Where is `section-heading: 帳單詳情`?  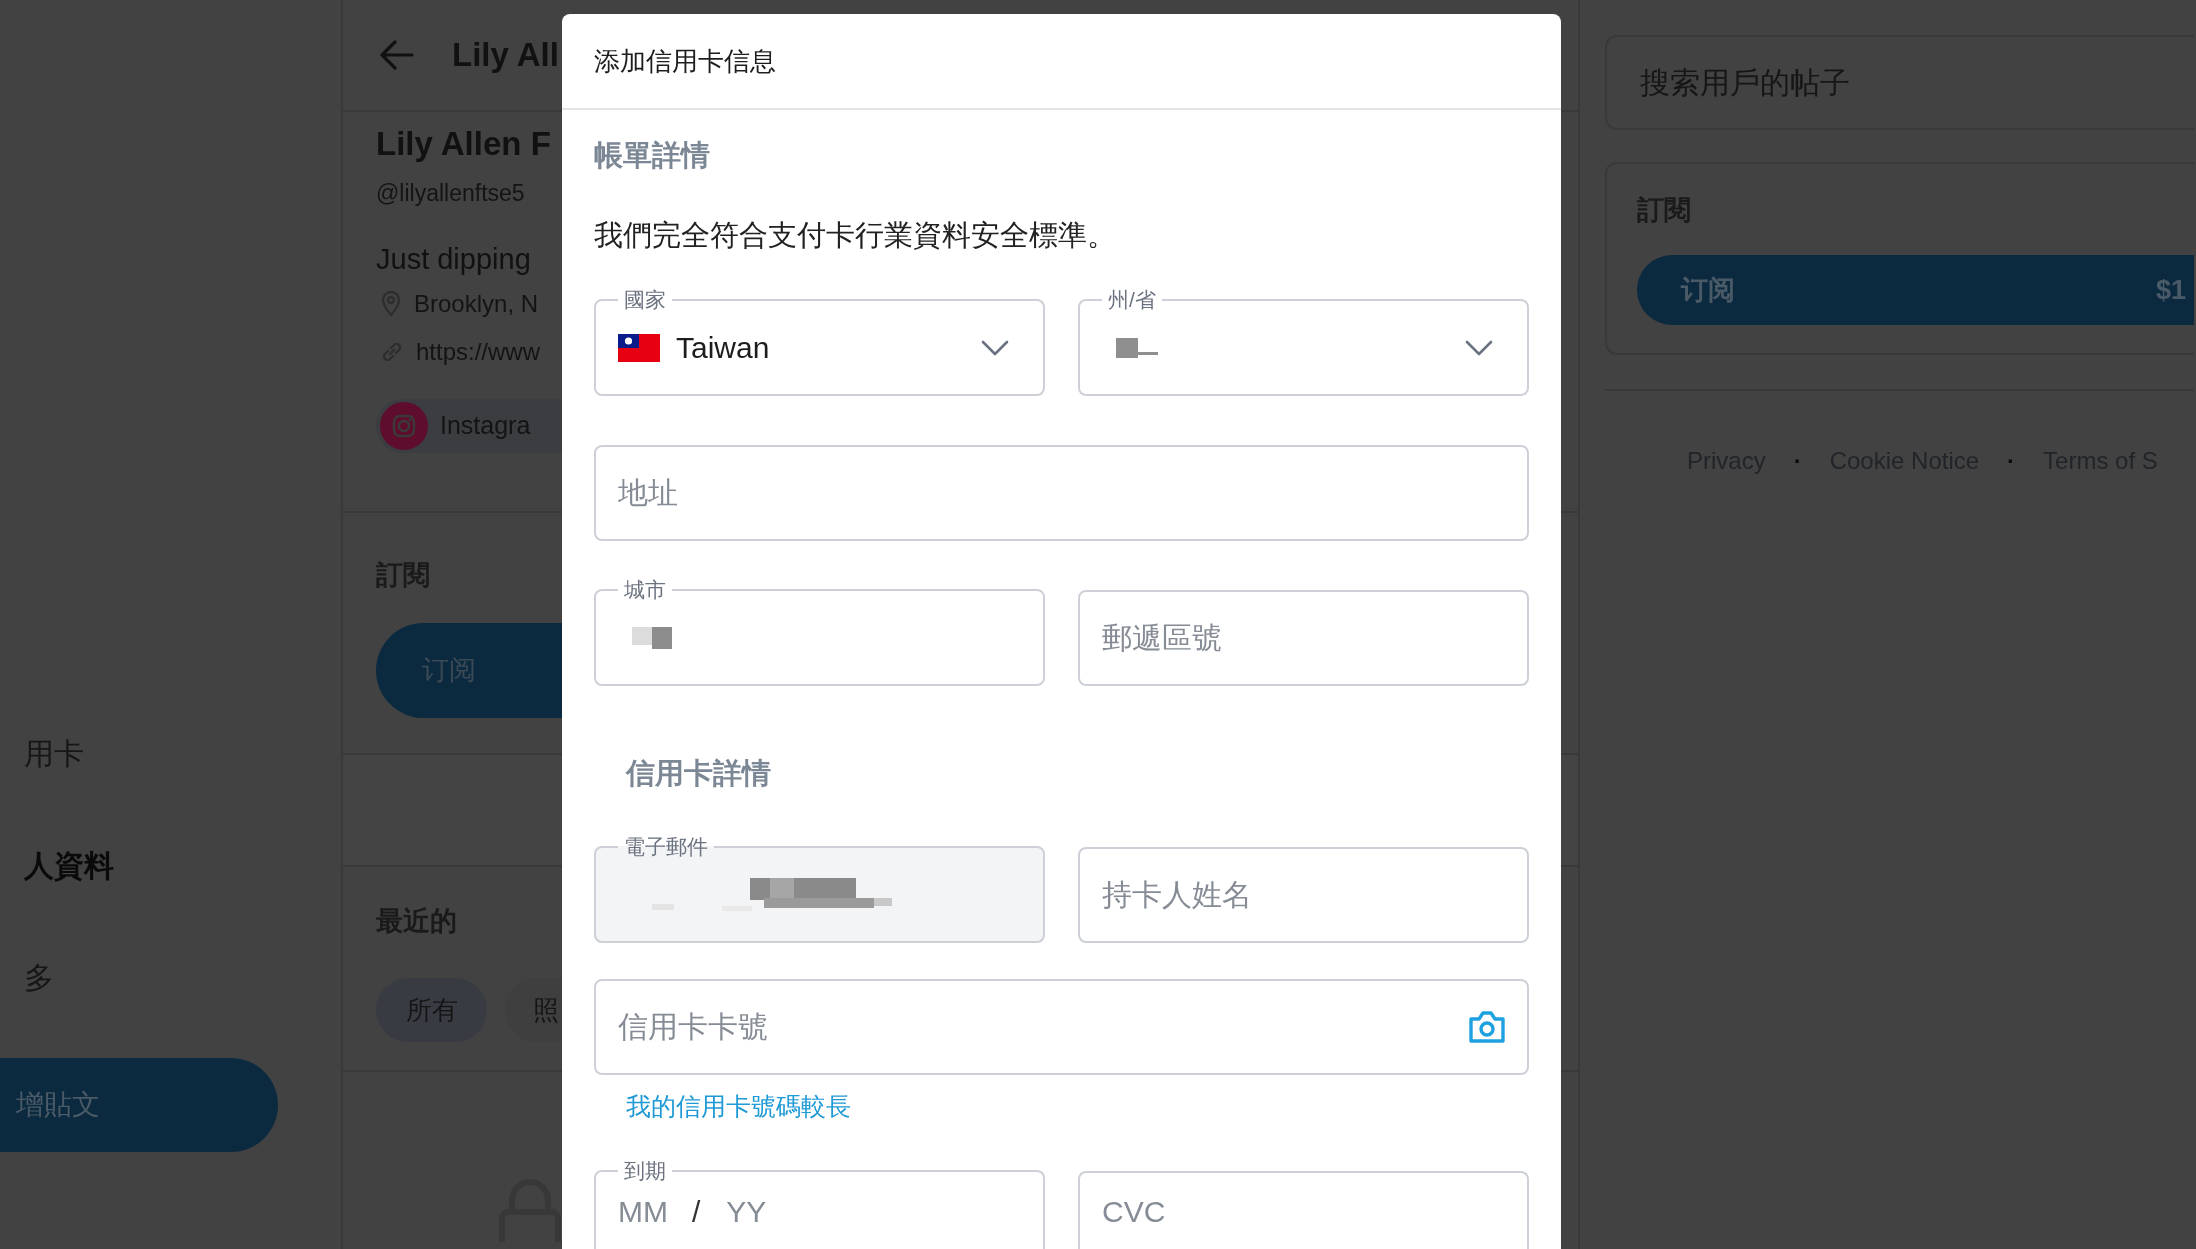 section-heading: 帳單詳情 is located at coordinates (652, 155).